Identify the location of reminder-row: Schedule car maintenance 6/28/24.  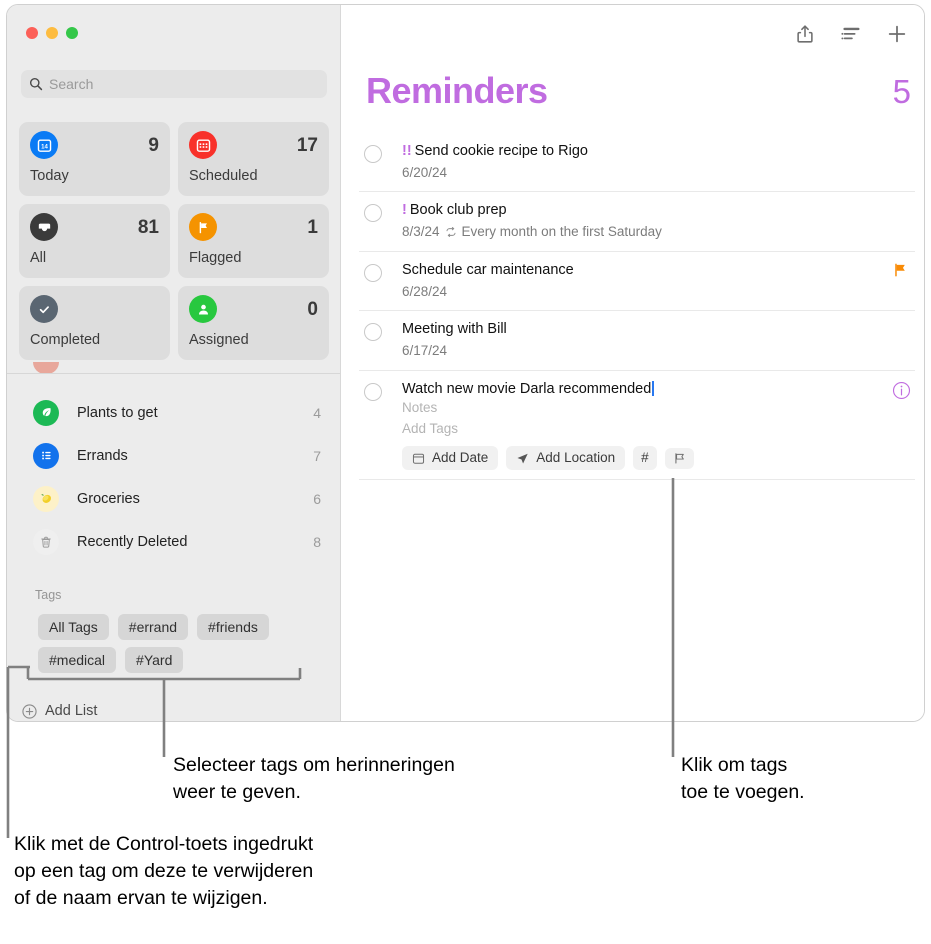
(637, 282).